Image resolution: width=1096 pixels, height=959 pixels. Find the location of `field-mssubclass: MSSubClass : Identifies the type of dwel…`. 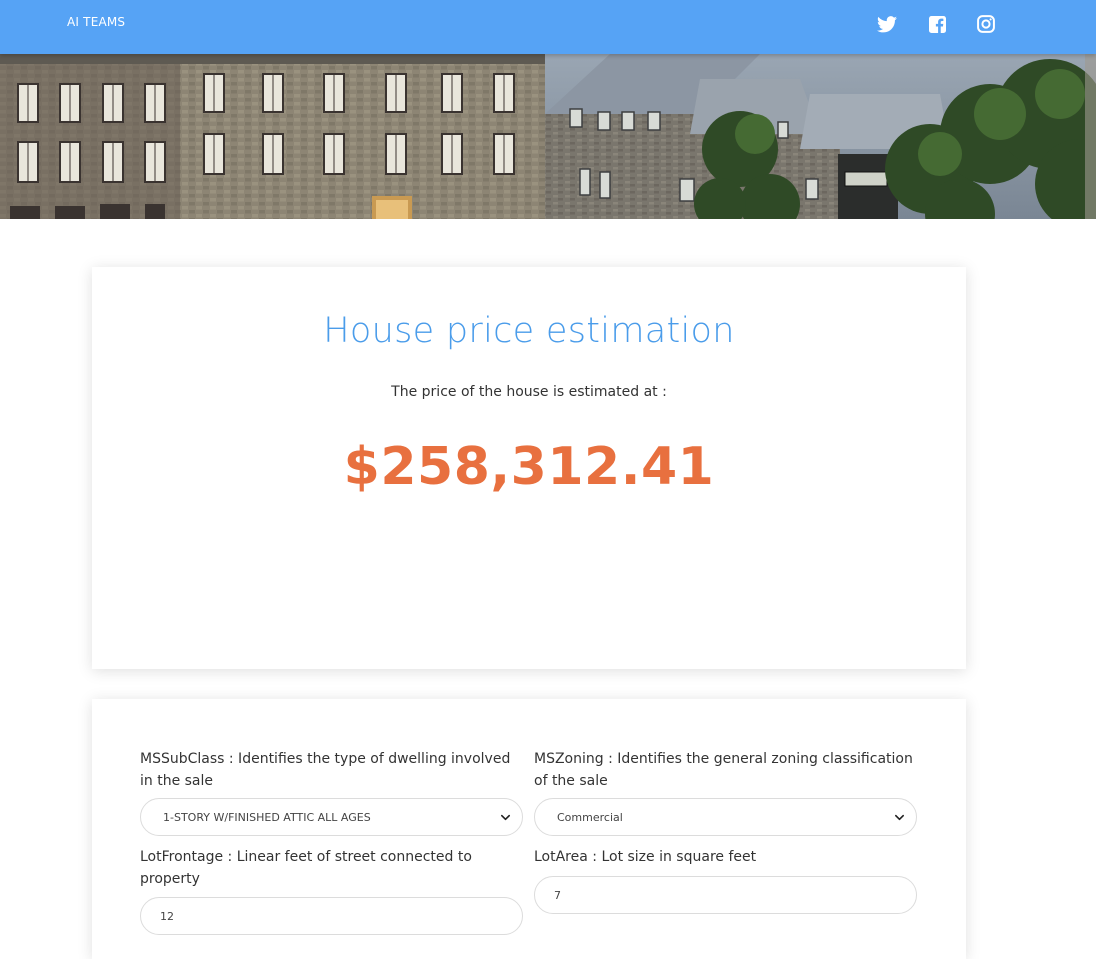

field-mssubclass: MSSubClass : Identifies the type of dwel… is located at coordinates (331, 770).